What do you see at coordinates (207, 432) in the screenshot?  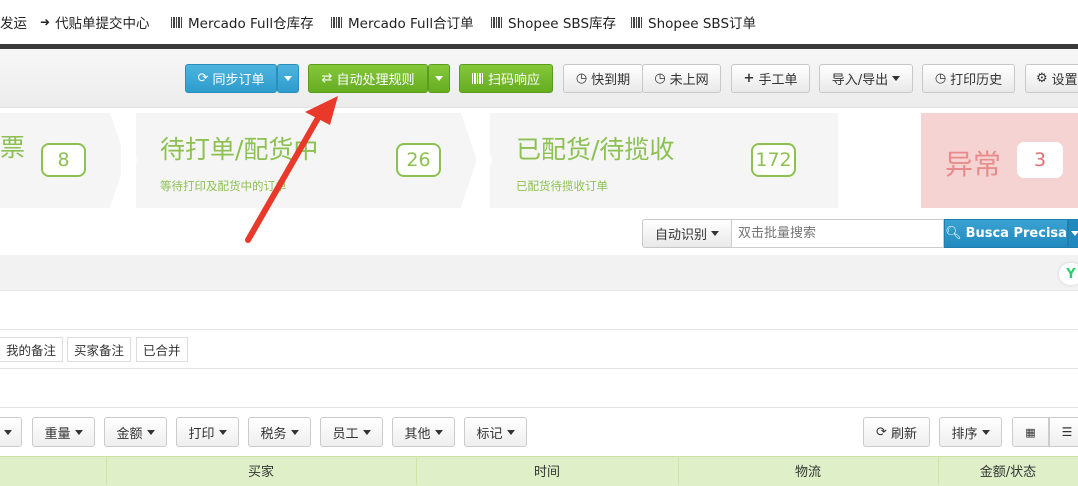 I see `filter-print: 打印` at bounding box center [207, 432].